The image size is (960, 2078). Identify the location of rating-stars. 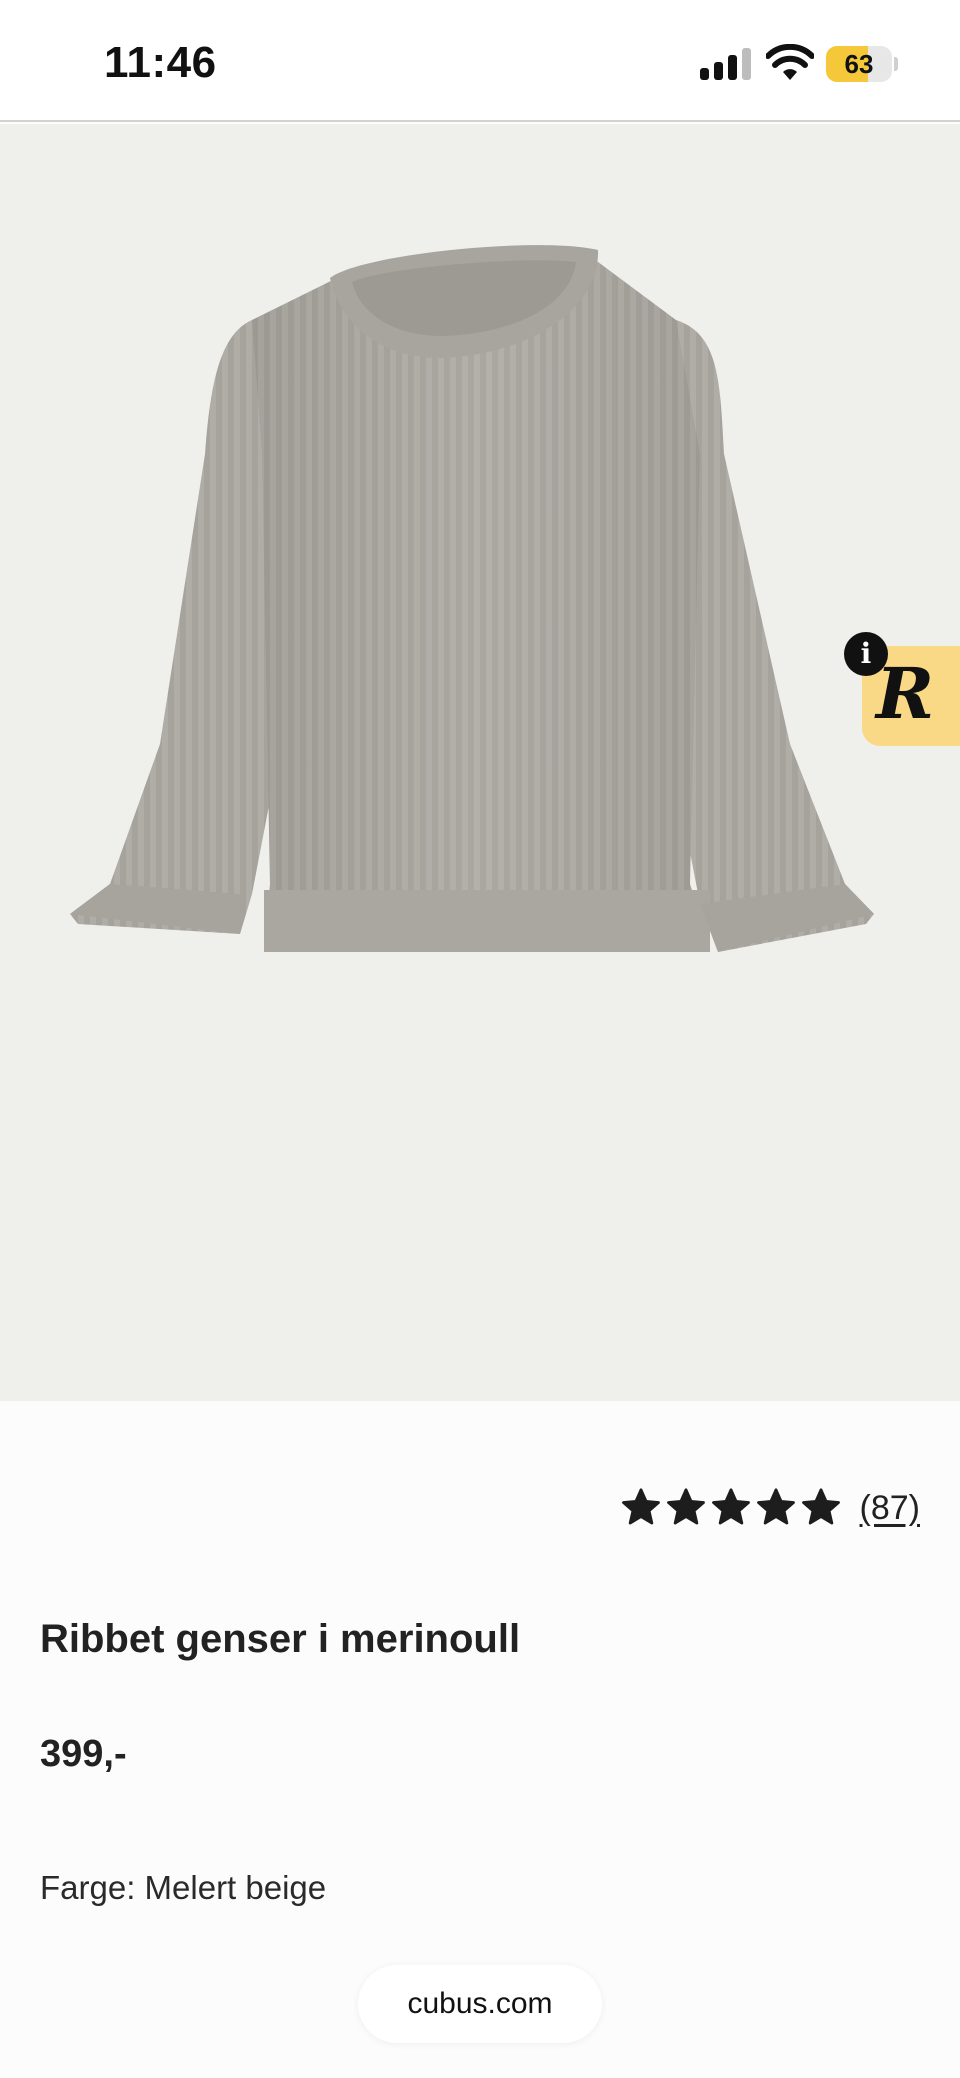
(731, 1508).